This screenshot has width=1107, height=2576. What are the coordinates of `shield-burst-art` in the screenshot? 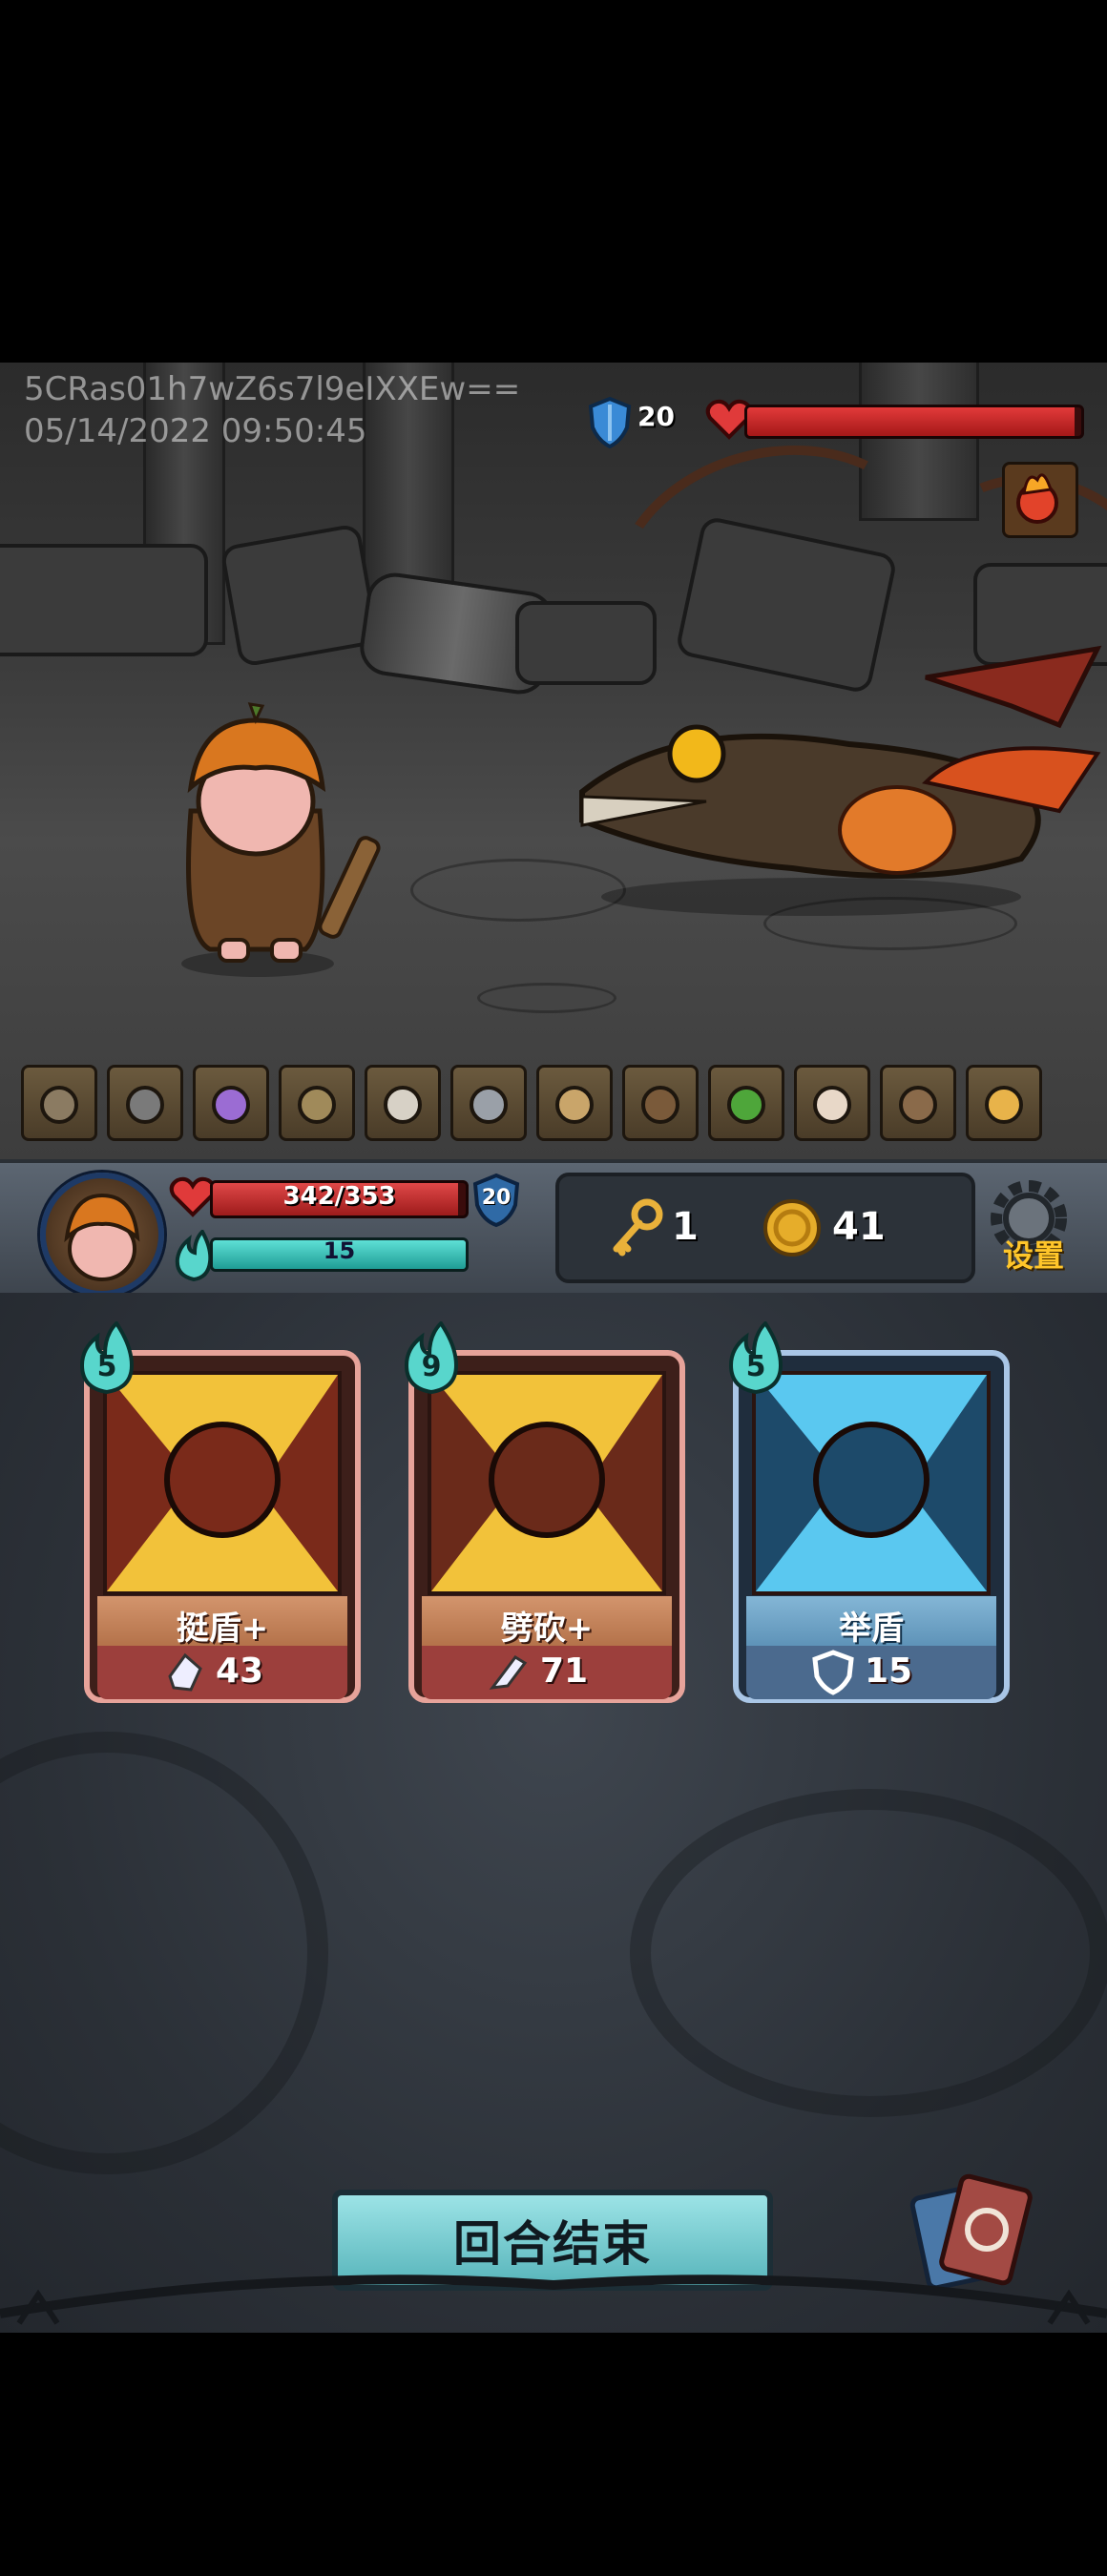 It's located at (223, 1483).